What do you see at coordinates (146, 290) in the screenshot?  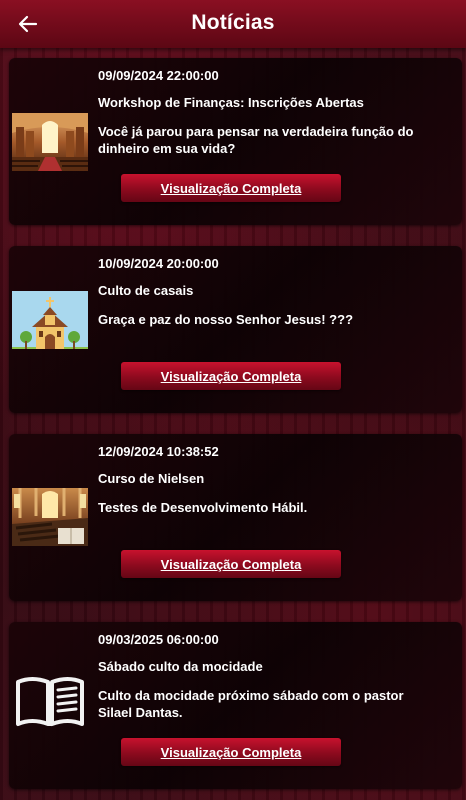 I see `news-title: Culto de casais` at bounding box center [146, 290].